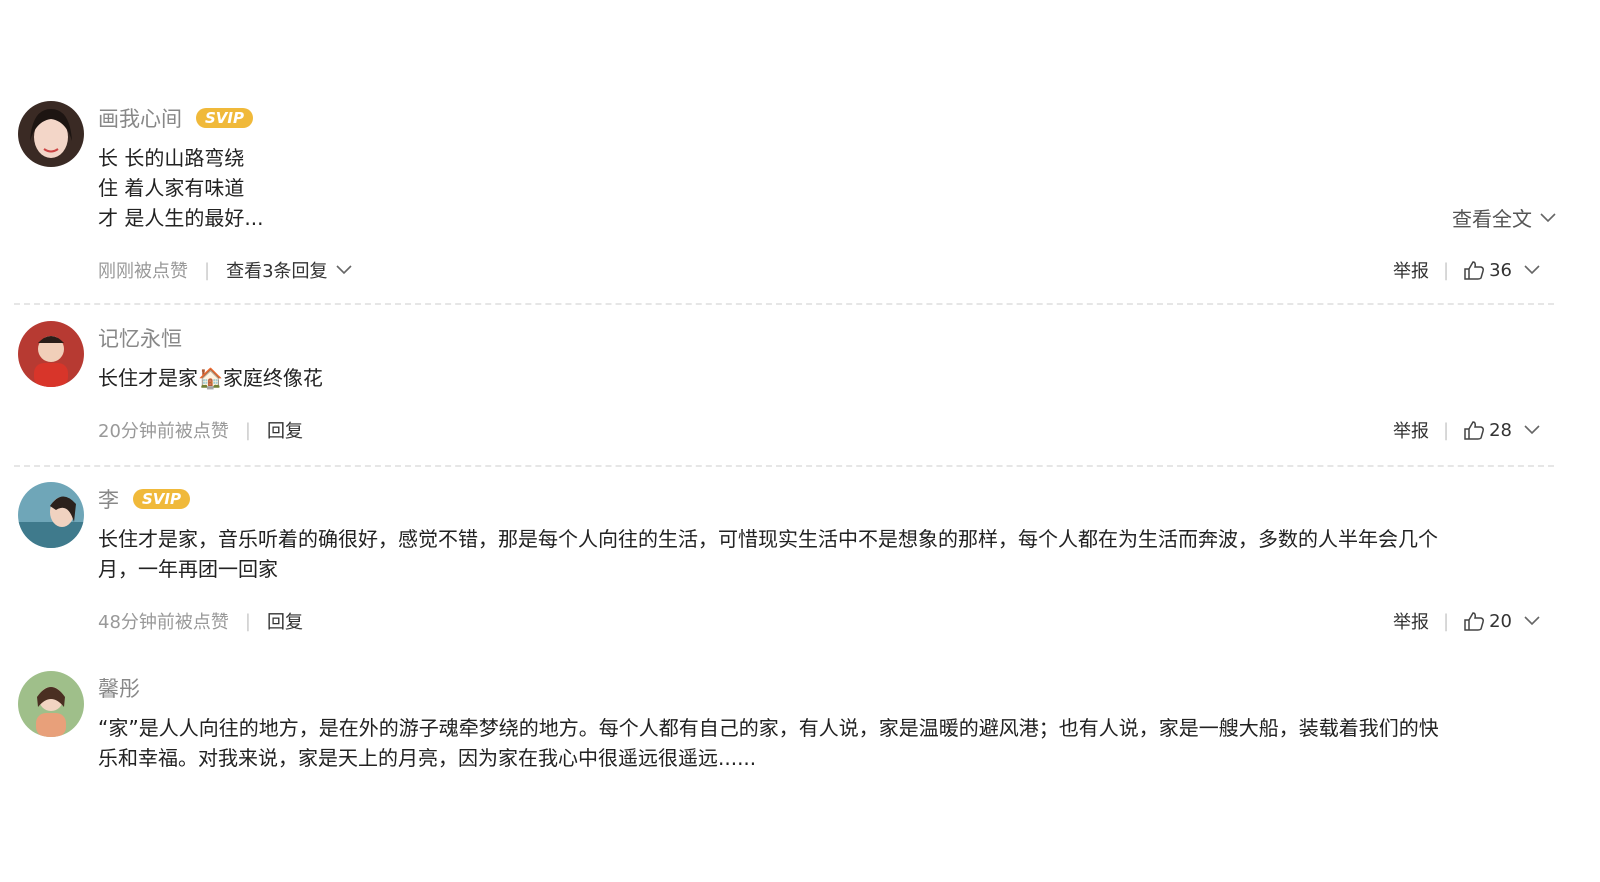  I want to click on comment-text: 长住才是家🏠家庭终像花, so click(210, 378).